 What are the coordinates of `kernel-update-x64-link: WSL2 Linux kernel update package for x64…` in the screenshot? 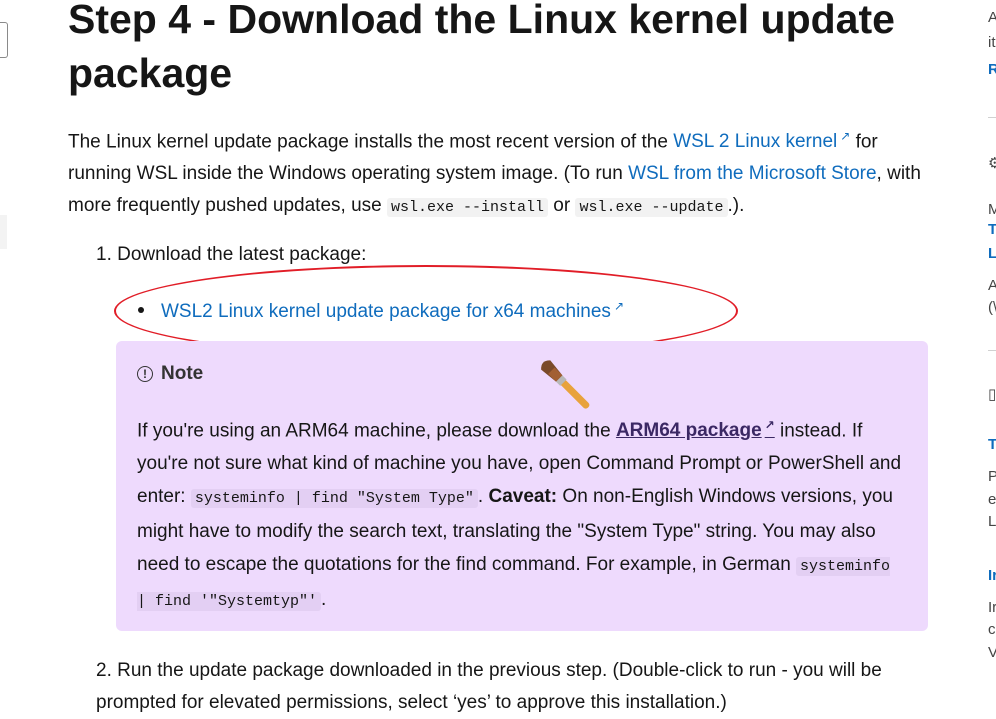 It's located at (392, 311).